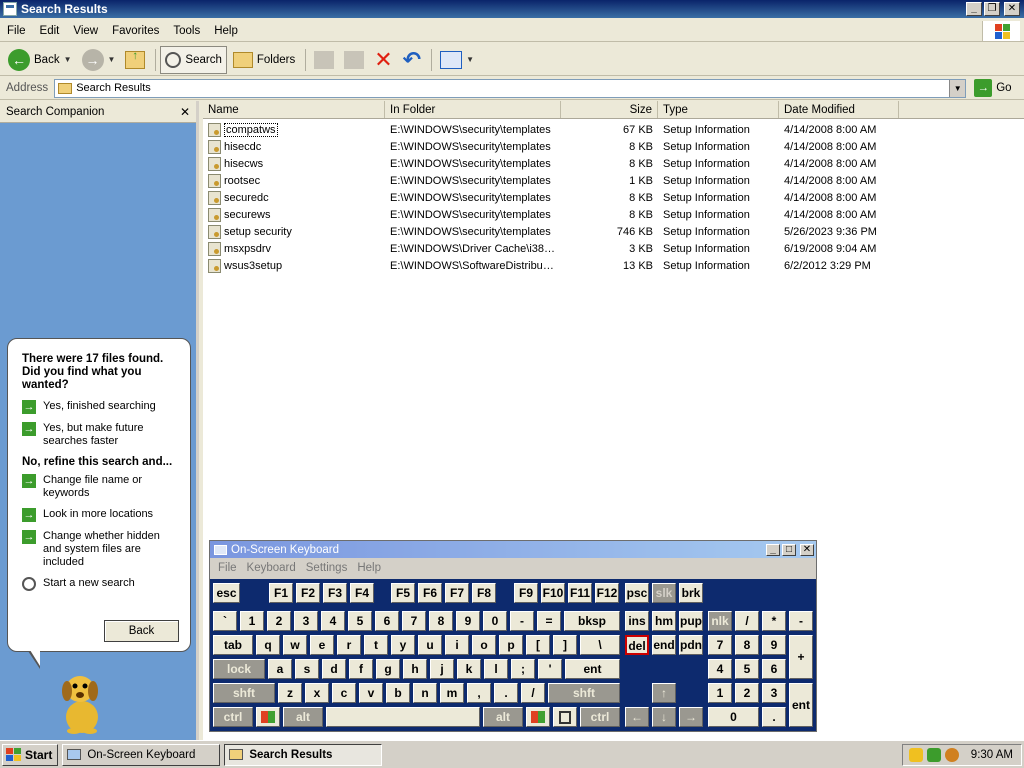 This screenshot has width=1024, height=768. Describe the element at coordinates (807, 549) in the screenshot. I see `osk-close-button: ✕` at that location.